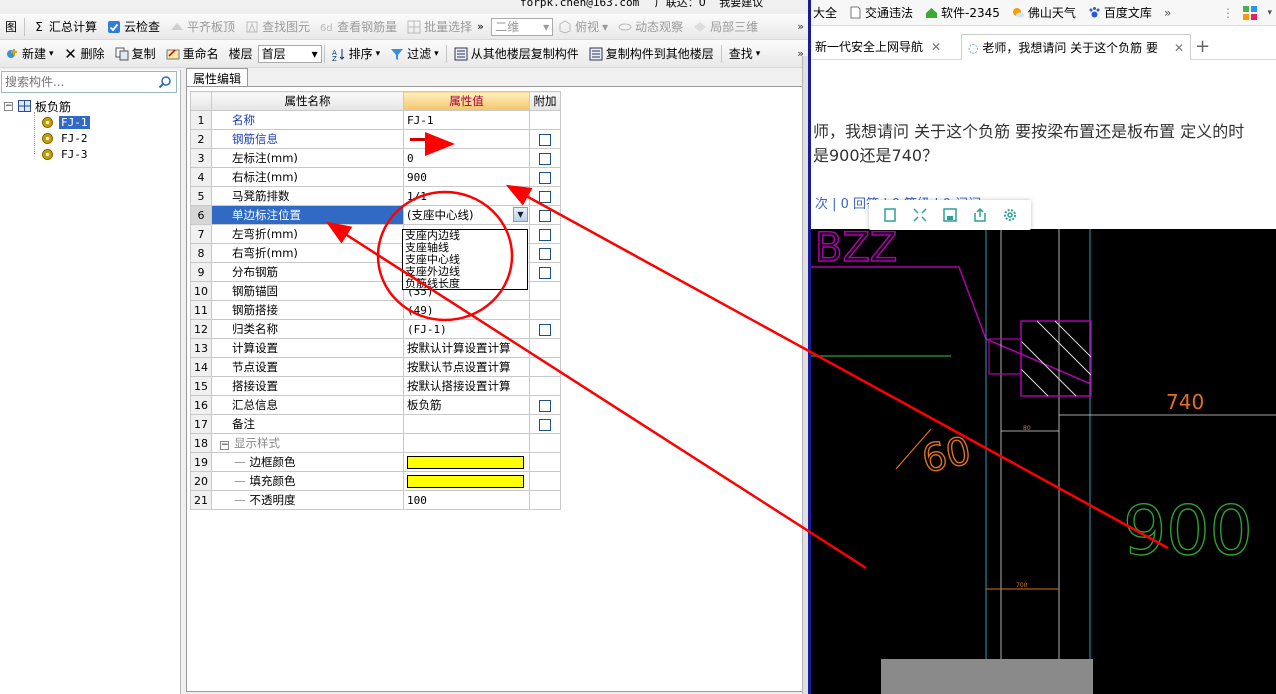 The width and height of the screenshot is (1276, 694). What do you see at coordinates (1250, 13) in the screenshot?
I see `apps-grid-icon` at bounding box center [1250, 13].